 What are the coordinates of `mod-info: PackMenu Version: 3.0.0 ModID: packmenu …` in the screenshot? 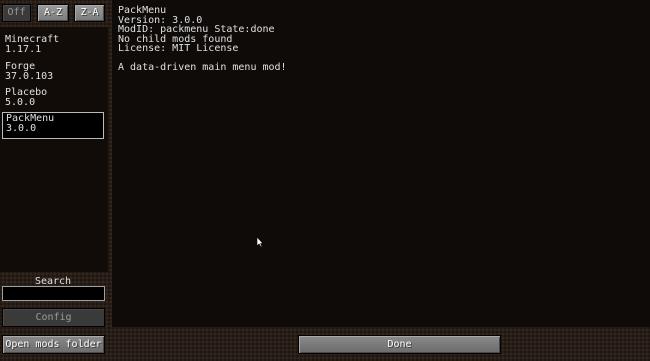 It's located at (202, 39).